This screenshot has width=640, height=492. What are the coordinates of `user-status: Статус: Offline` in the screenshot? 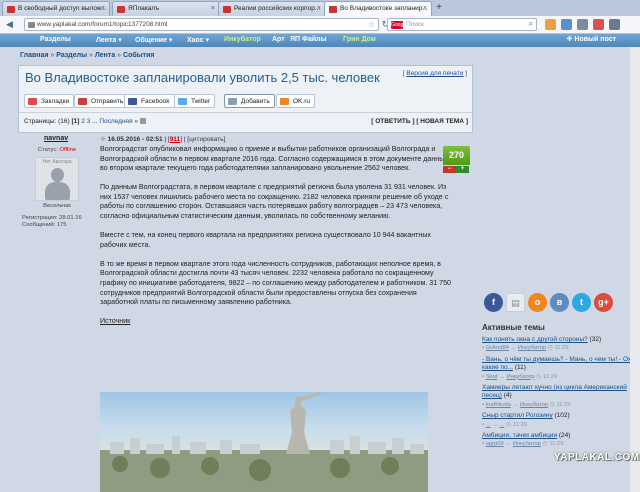 It's located at (57, 150).